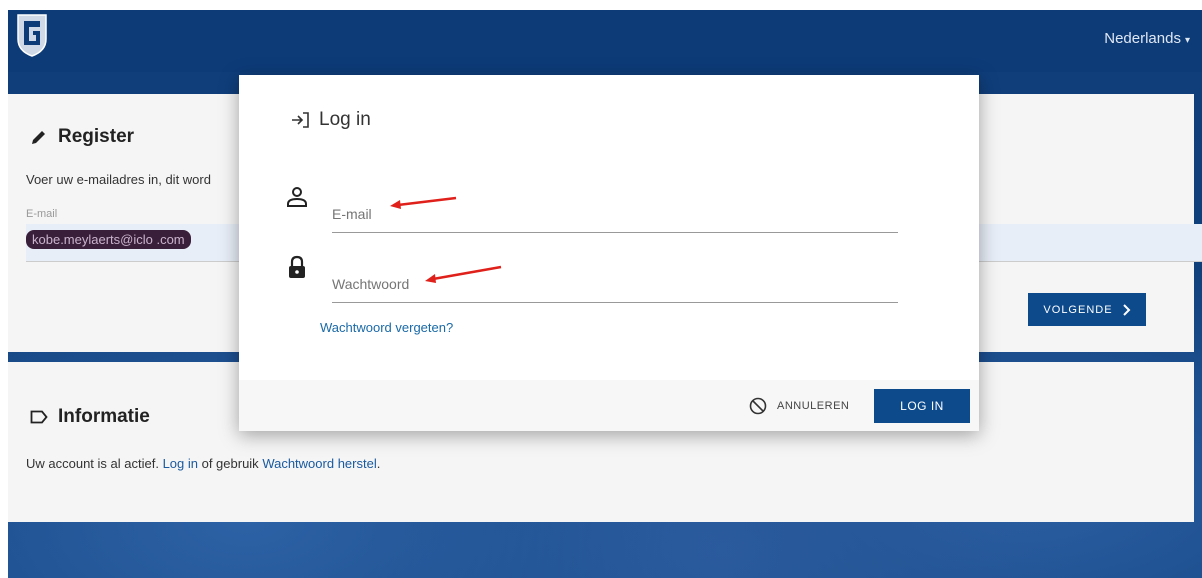  I want to click on prohibited-icon, so click(758, 406).